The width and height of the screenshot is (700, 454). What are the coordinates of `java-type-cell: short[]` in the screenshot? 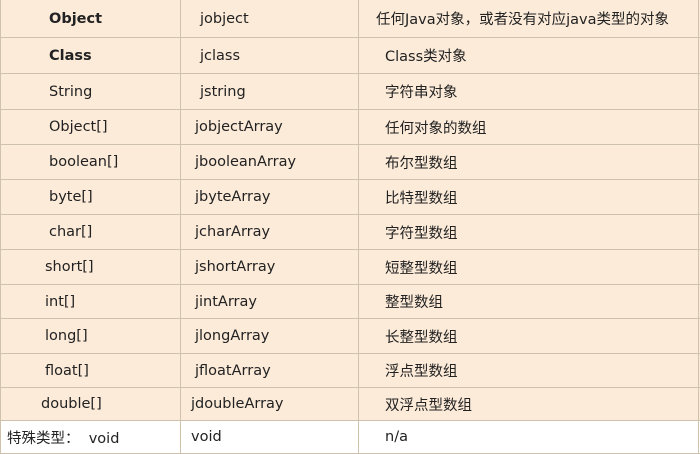 It's located at (90, 267).